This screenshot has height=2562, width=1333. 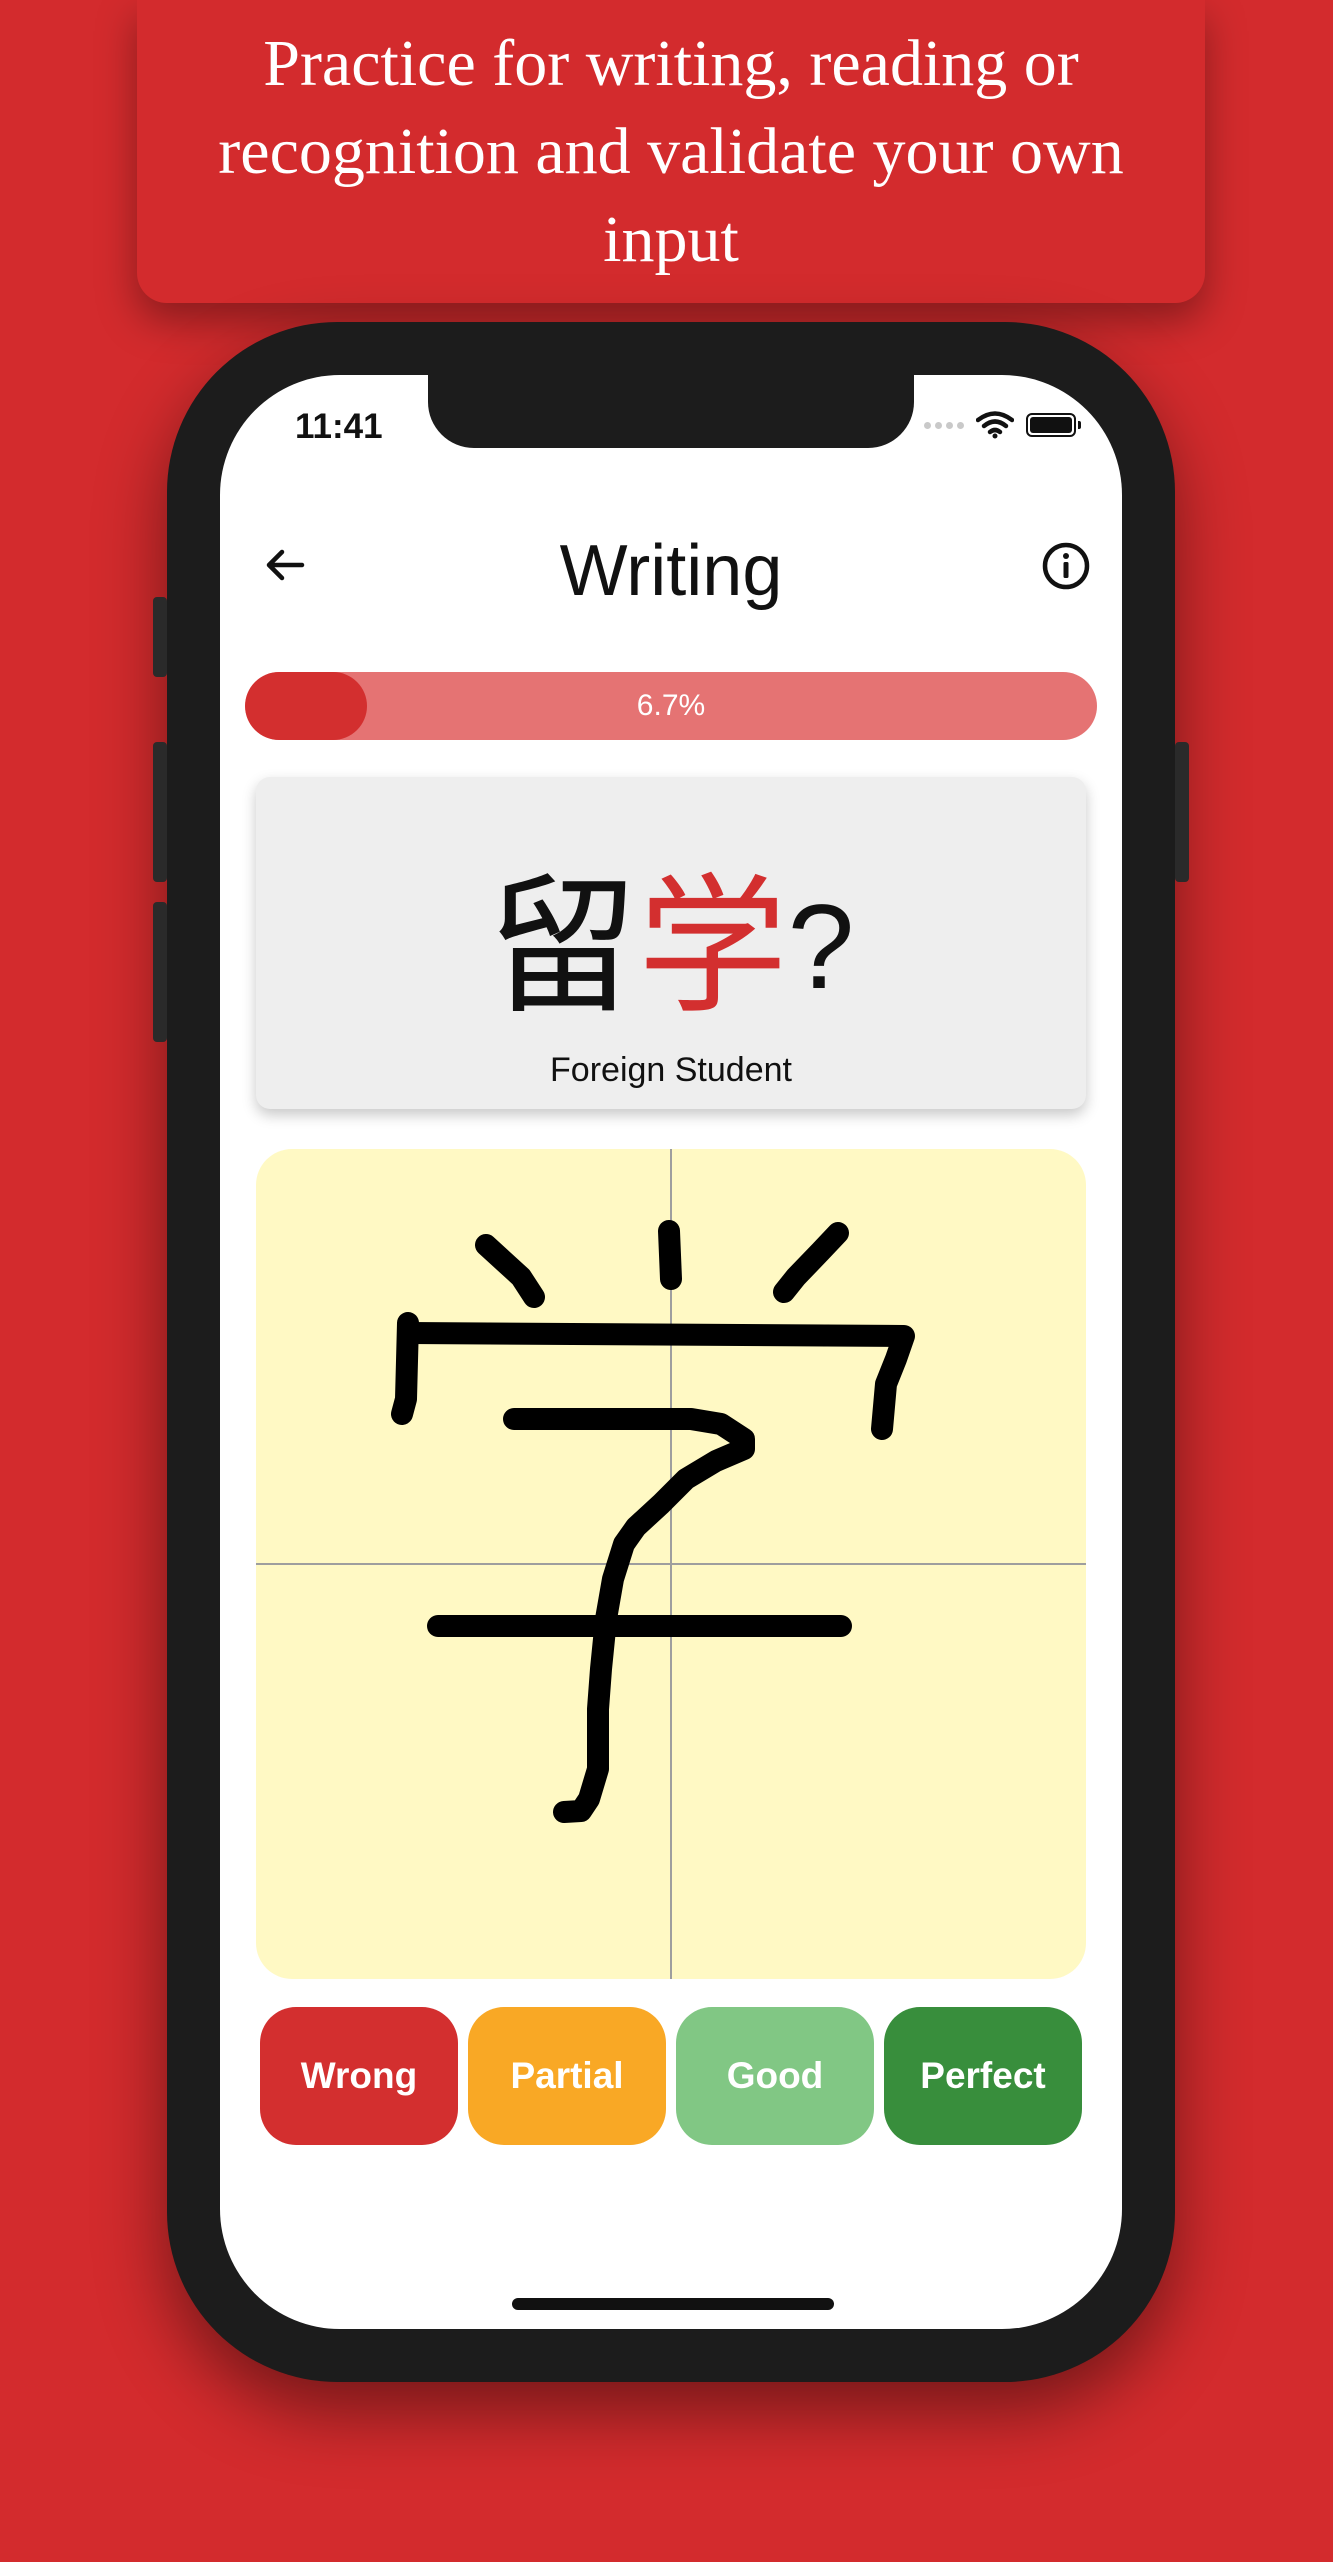 What do you see at coordinates (671, 2076) in the screenshot?
I see `rating-buttons: Wrong Partial Good Perfect` at bounding box center [671, 2076].